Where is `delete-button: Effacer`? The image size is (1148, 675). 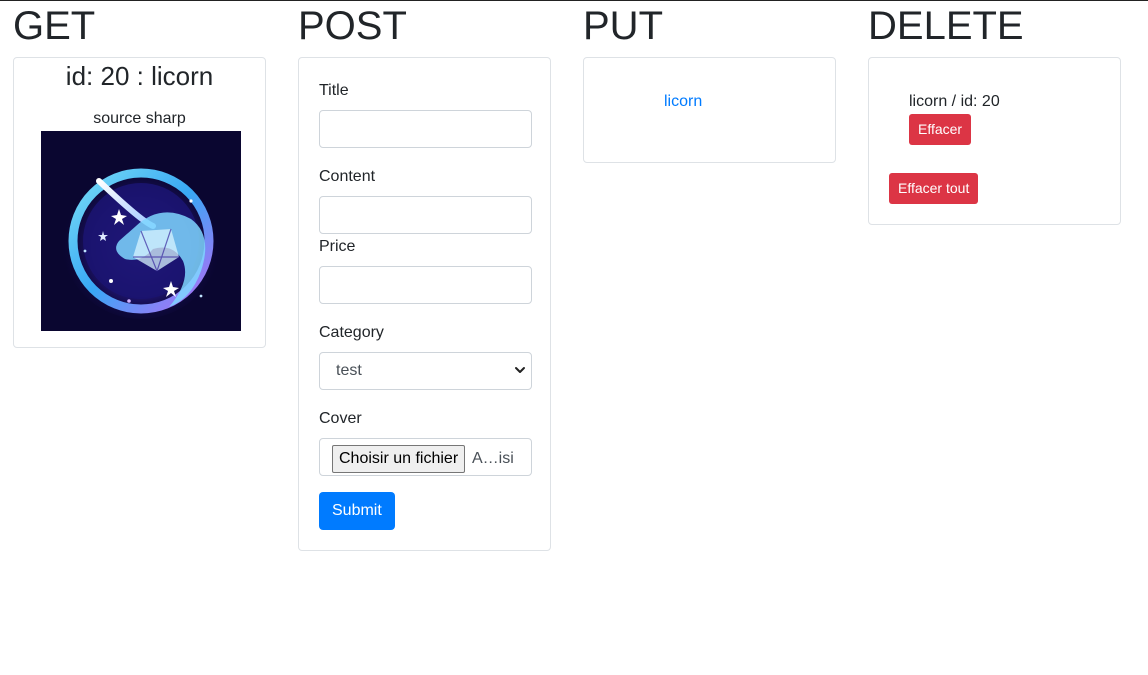
delete-button: Effacer is located at coordinates (940, 129).